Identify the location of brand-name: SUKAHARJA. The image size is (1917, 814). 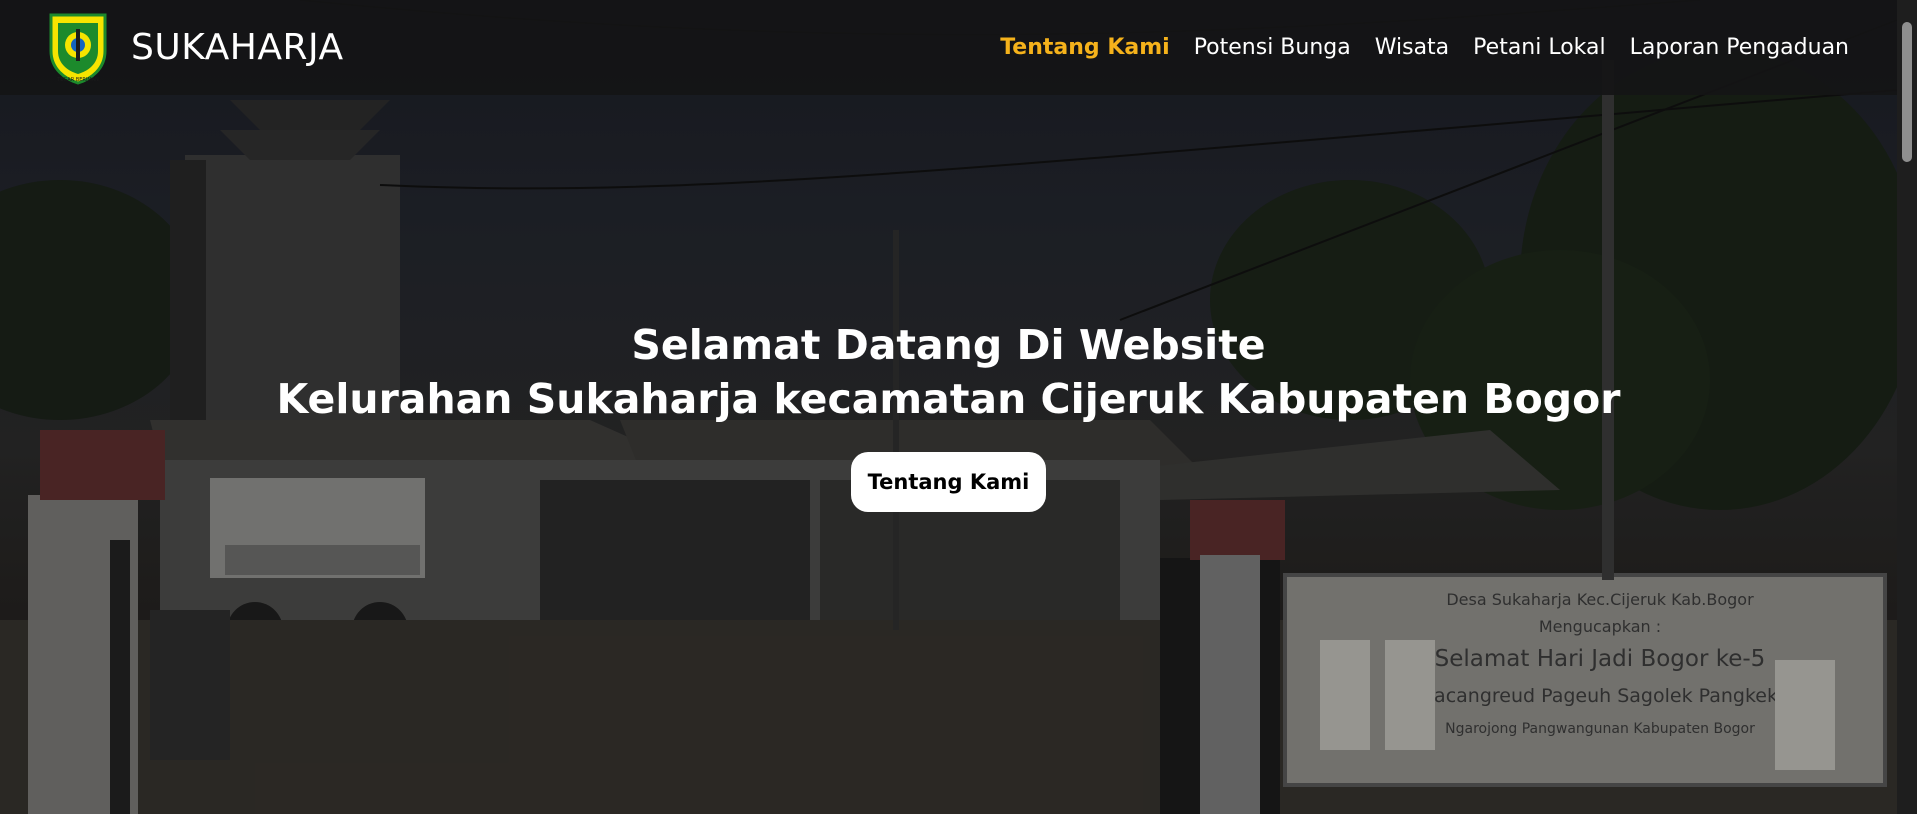
(237, 47).